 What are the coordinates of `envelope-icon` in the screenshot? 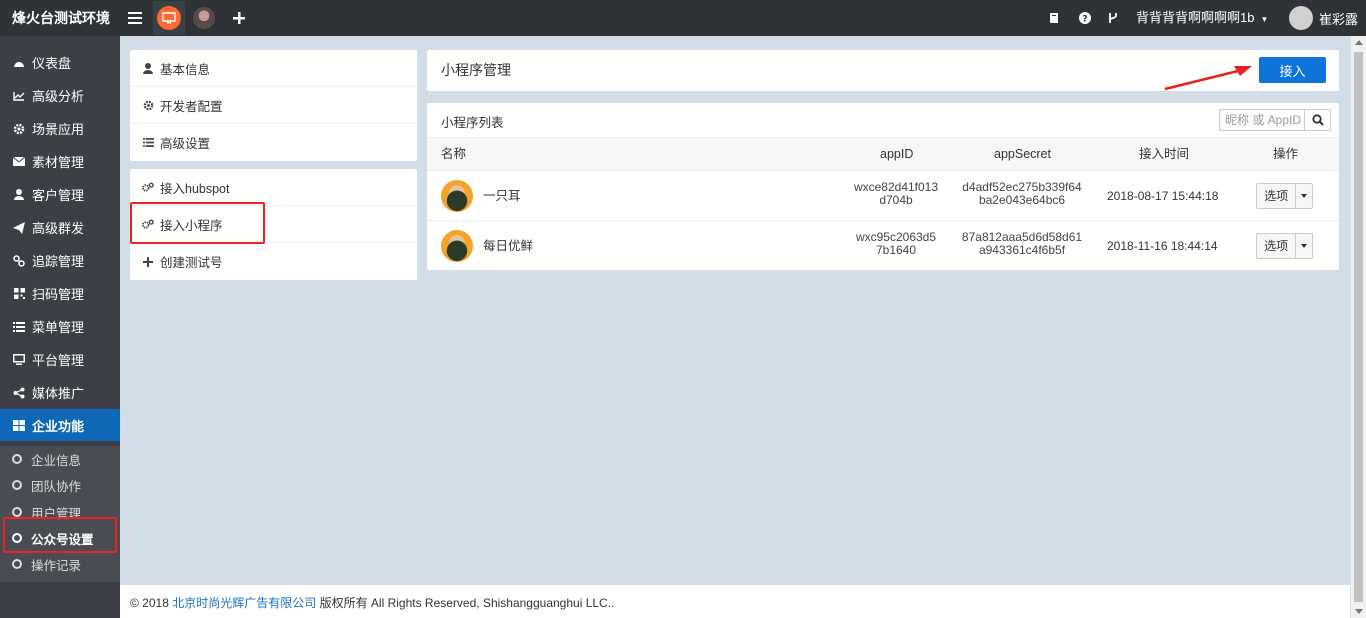 It's located at (19, 161).